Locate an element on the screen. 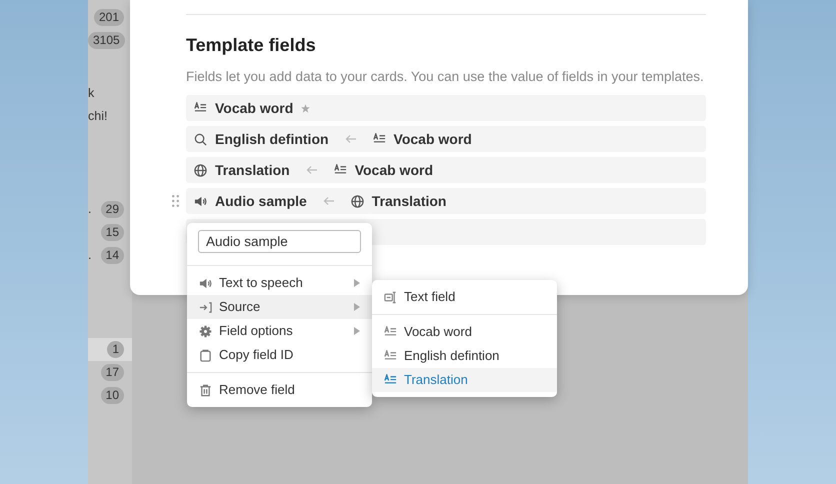  count-badge: 14 is located at coordinates (112, 255).